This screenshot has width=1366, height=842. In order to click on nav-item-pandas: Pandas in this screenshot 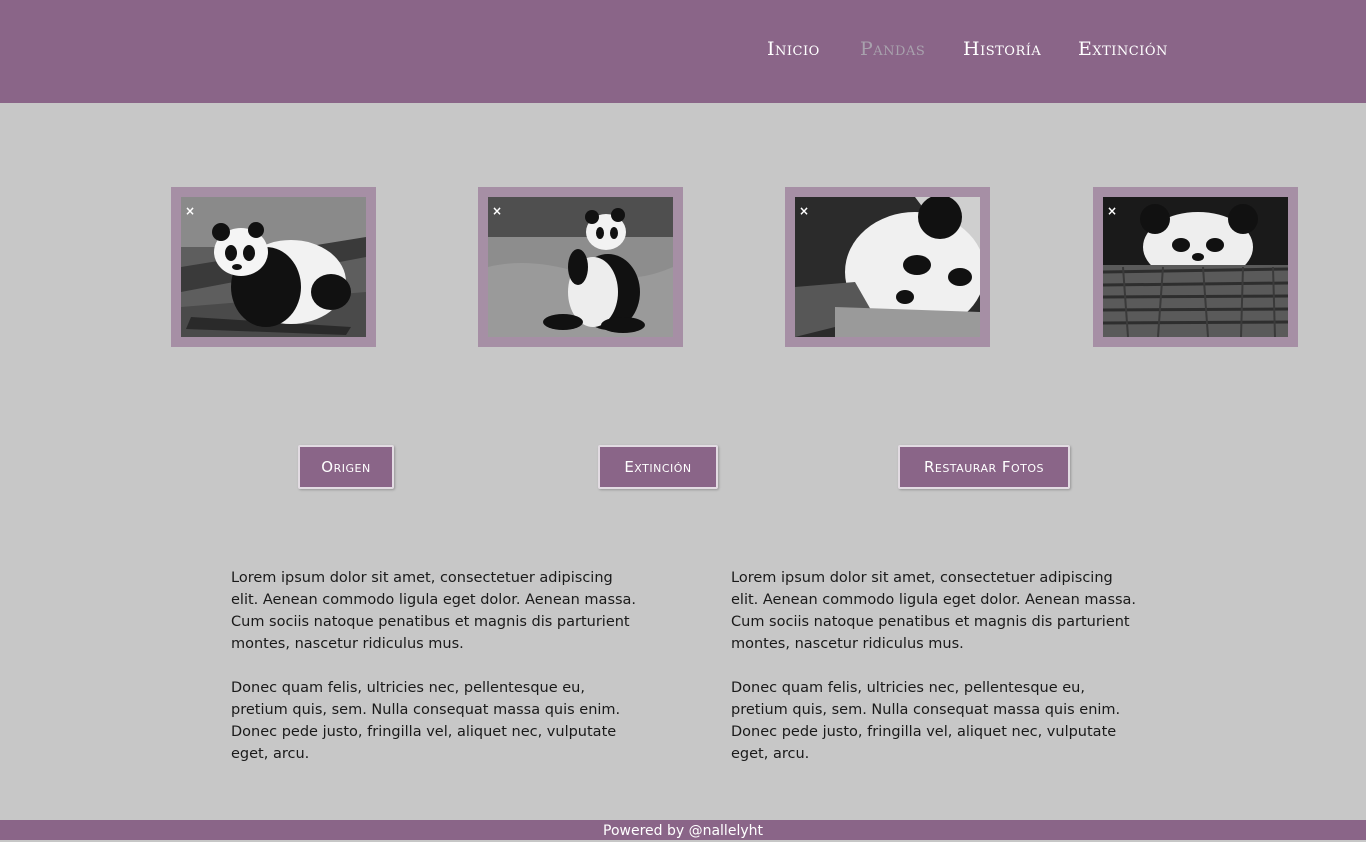, I will do `click(892, 49)`.